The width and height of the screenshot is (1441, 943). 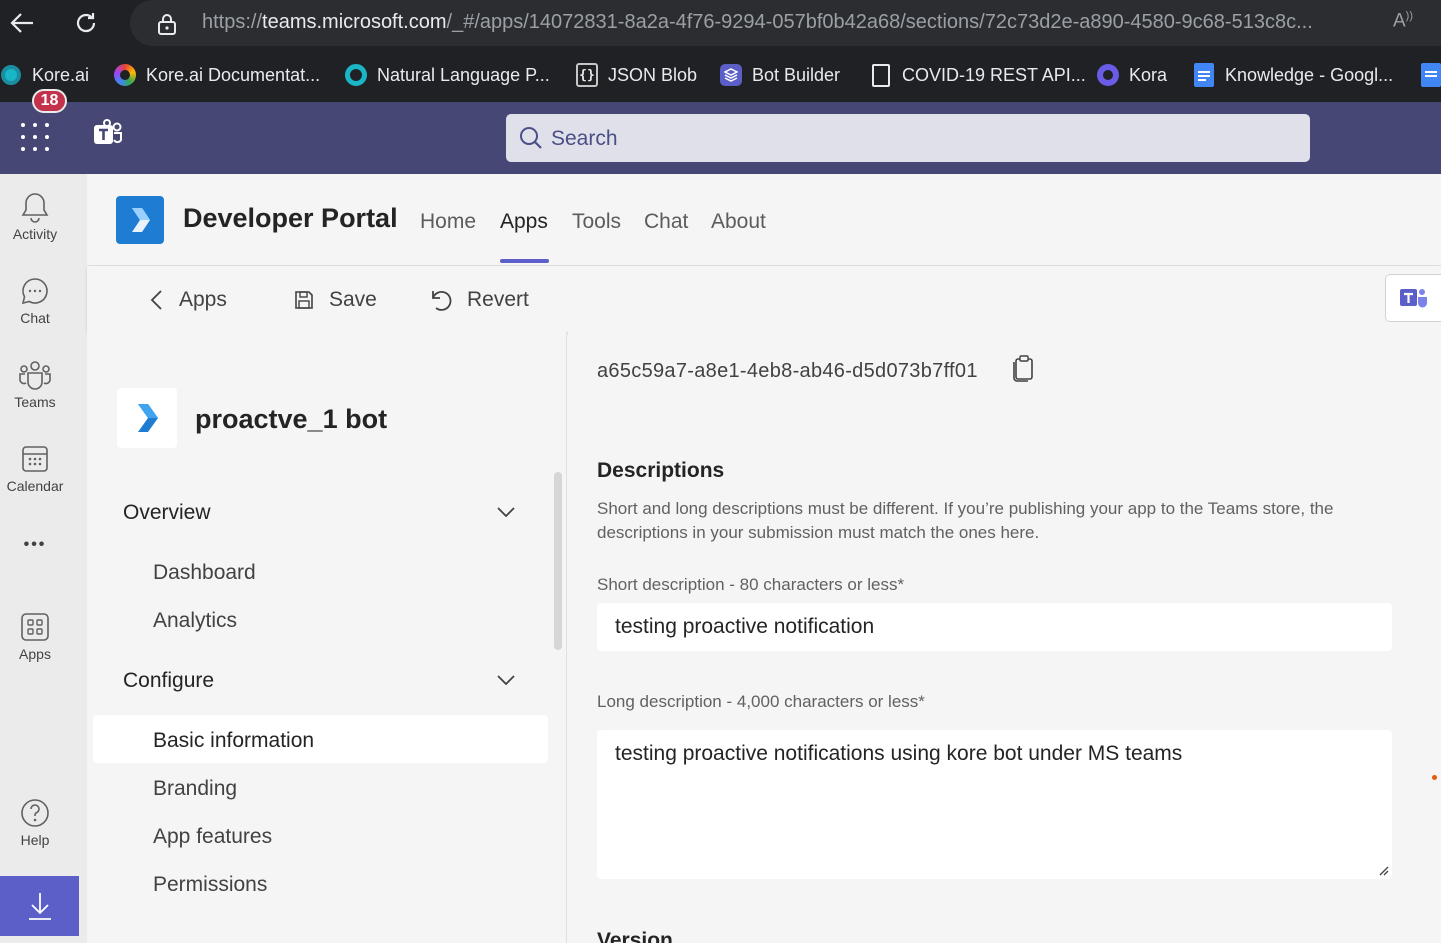 I want to click on revert-button: Revert, so click(x=479, y=300).